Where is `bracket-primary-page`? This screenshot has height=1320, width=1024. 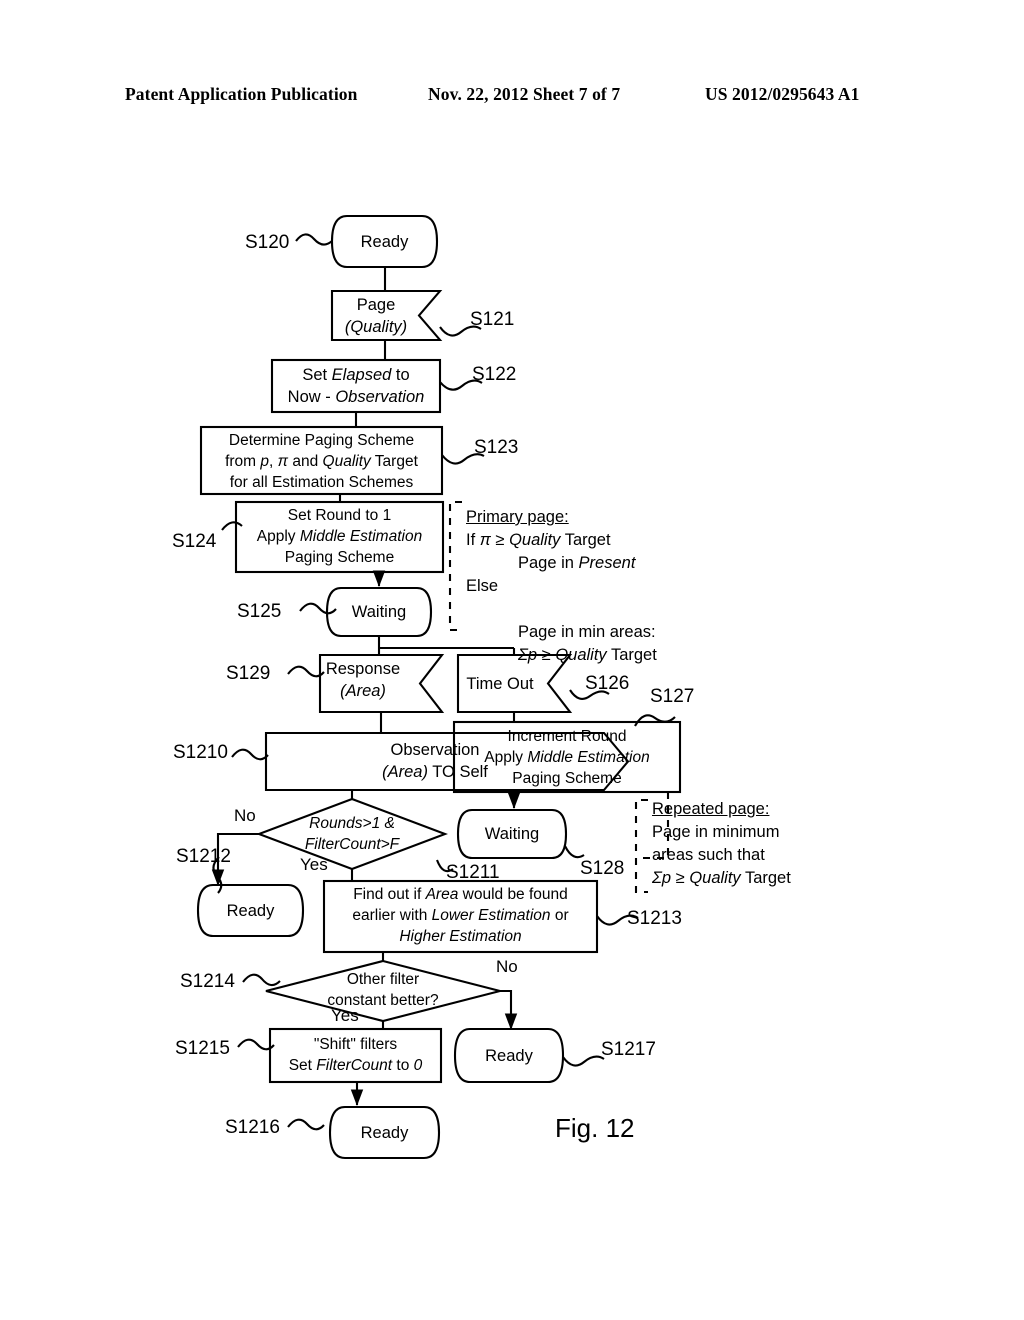 bracket-primary-page is located at coordinates (455, 566).